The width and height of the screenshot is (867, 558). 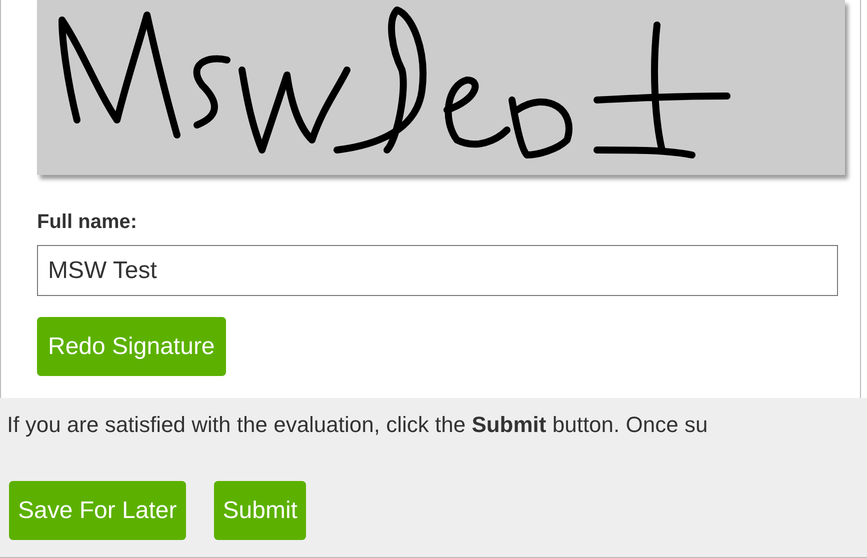 What do you see at coordinates (437, 270) in the screenshot?
I see `full-name-field: MSW Test` at bounding box center [437, 270].